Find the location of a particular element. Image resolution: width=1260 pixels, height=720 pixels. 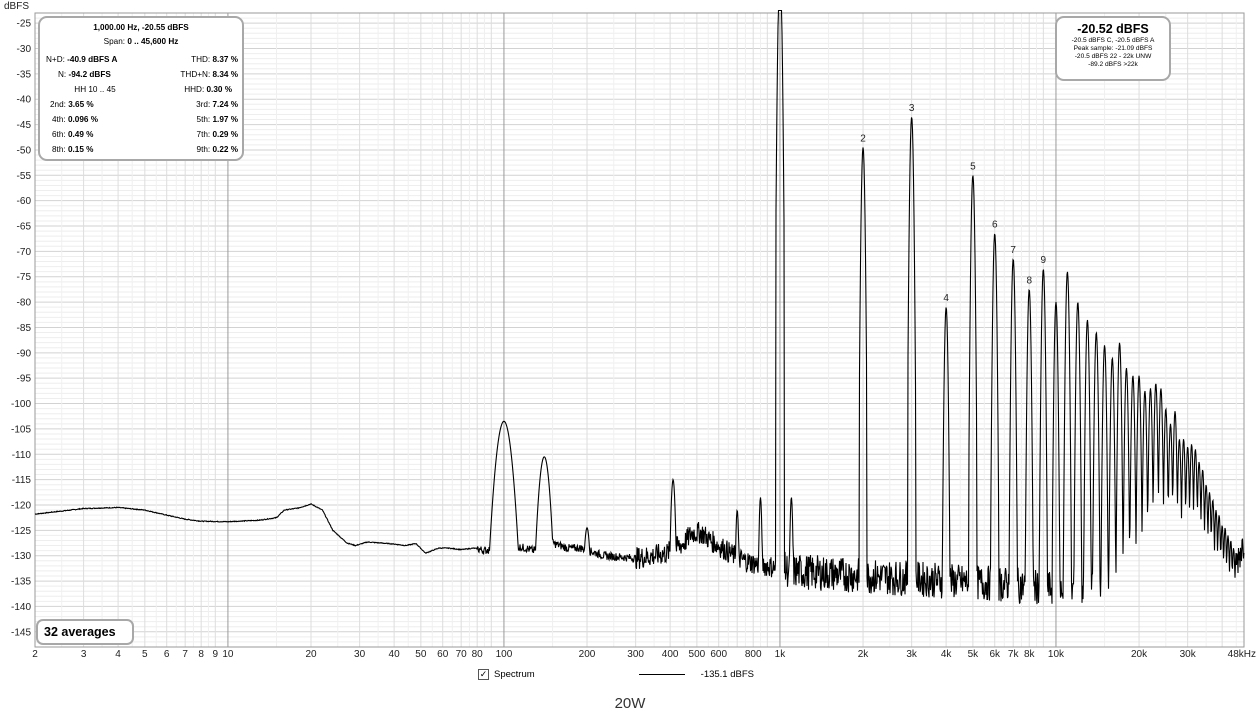

h7-value: 0.29 % is located at coordinates (225, 134).